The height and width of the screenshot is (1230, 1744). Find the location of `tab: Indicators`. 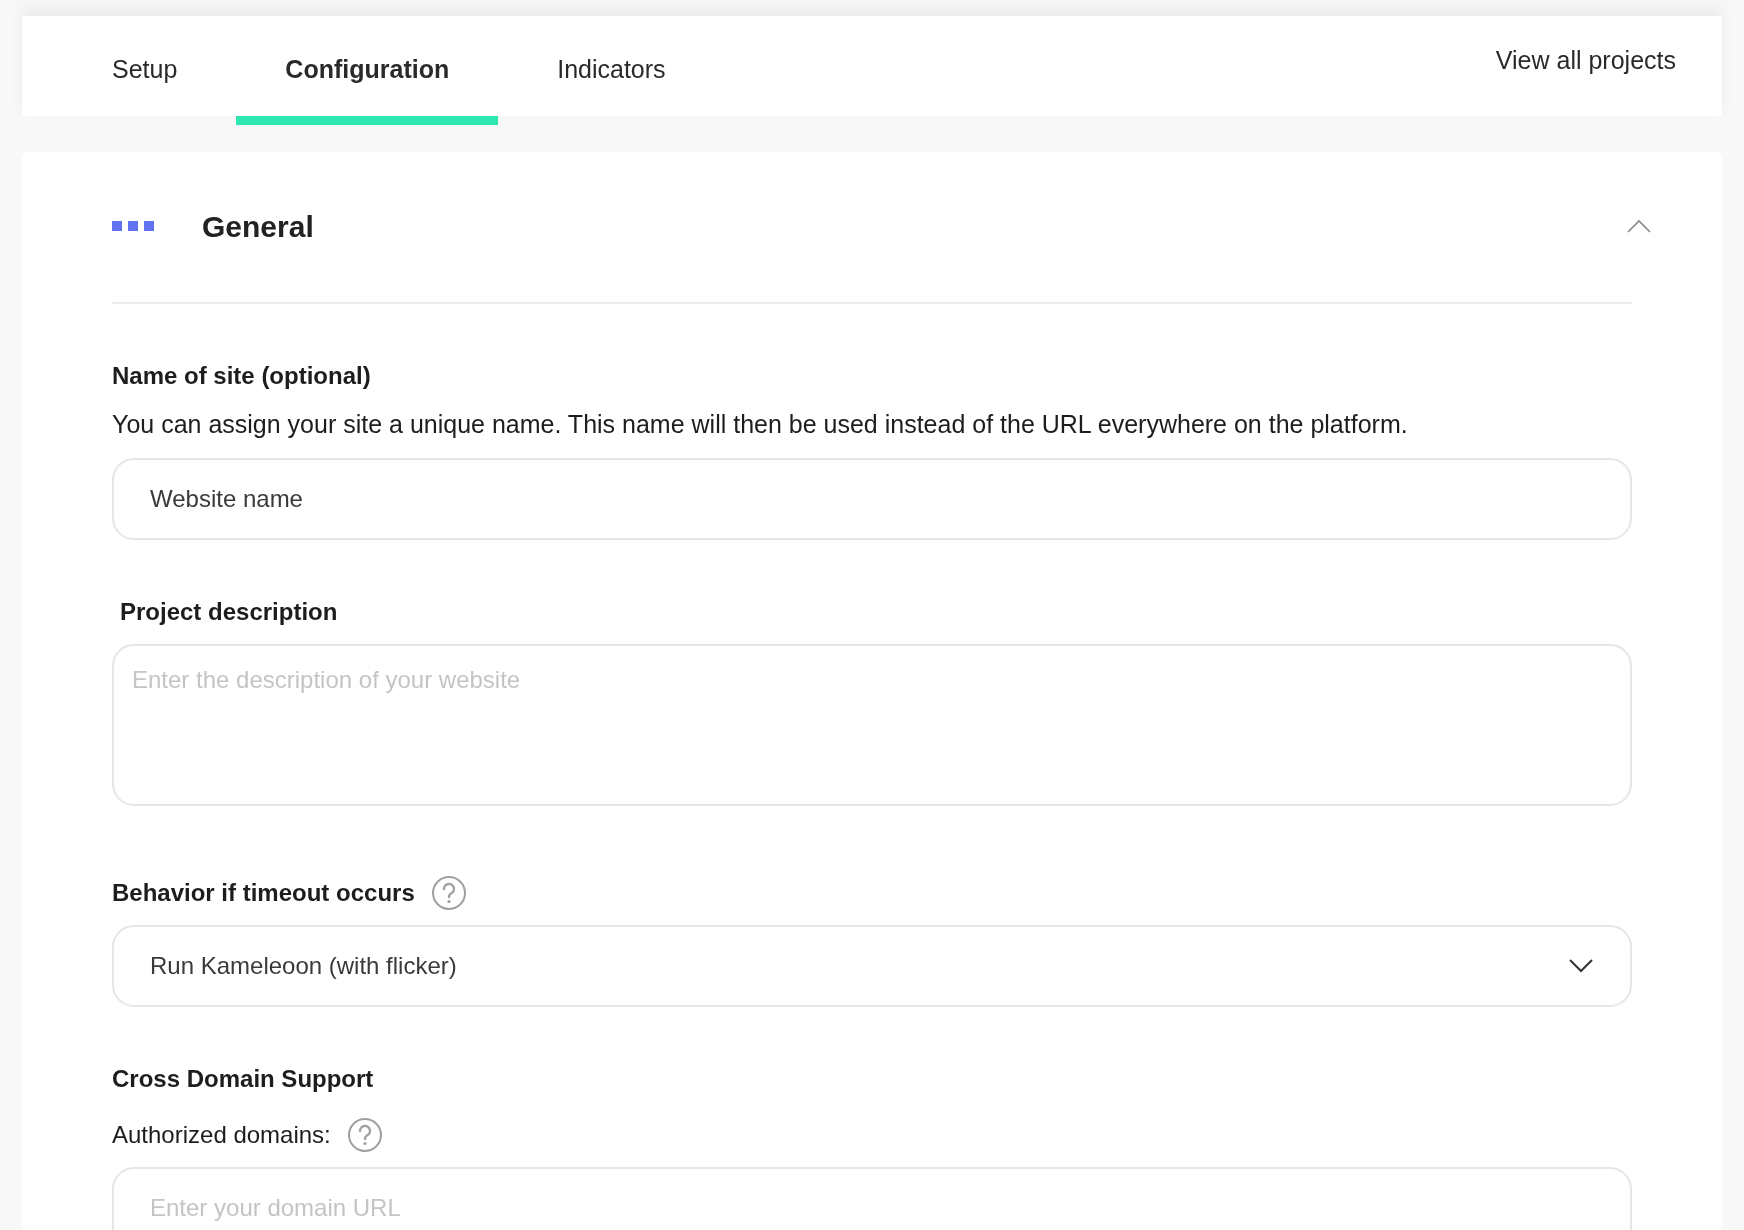

tab: Indicators is located at coordinates (611, 70).